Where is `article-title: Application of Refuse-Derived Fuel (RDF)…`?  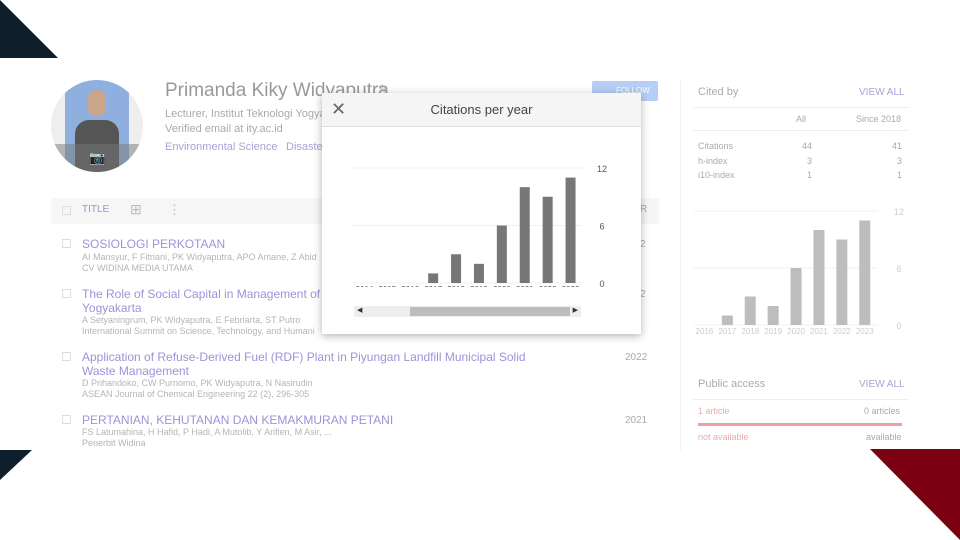
article-title: Application of Refuse-Derived Fuel (RDF)… is located at coordinates (304, 357).